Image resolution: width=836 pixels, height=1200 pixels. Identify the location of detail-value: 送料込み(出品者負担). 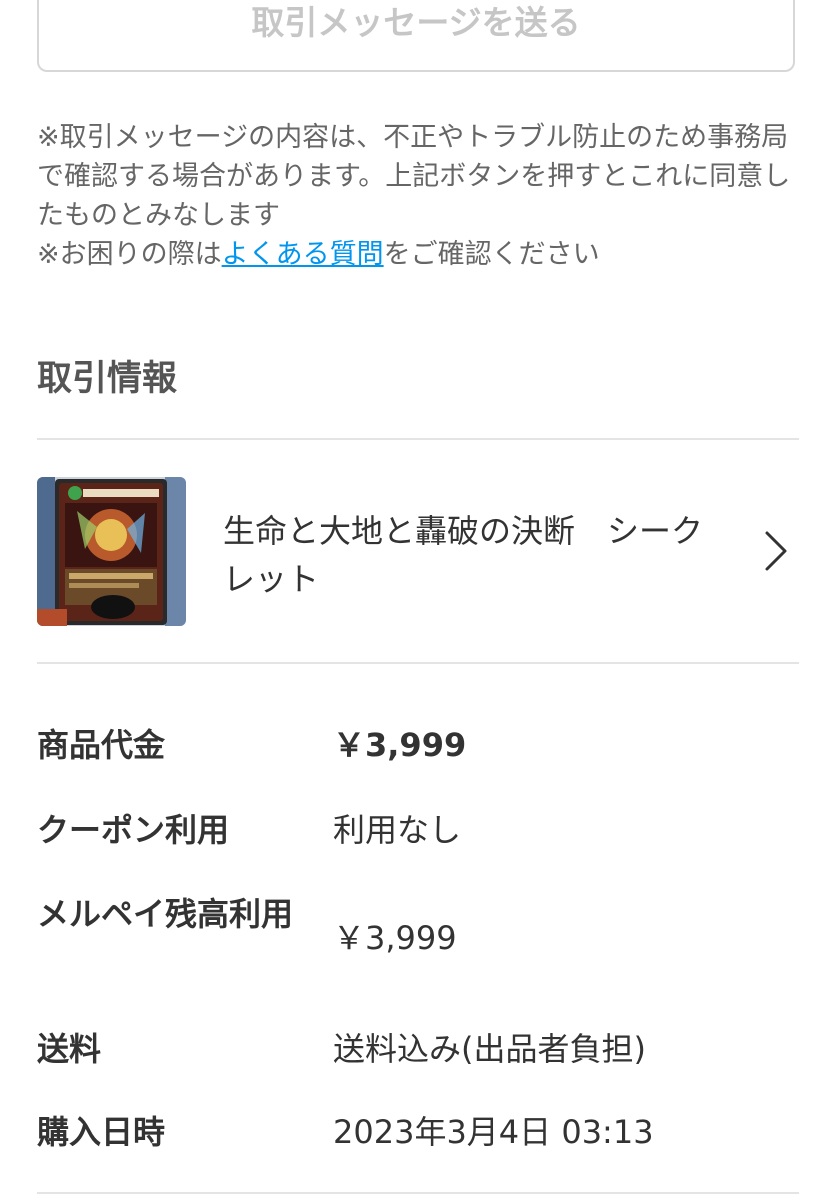
(489, 1049).